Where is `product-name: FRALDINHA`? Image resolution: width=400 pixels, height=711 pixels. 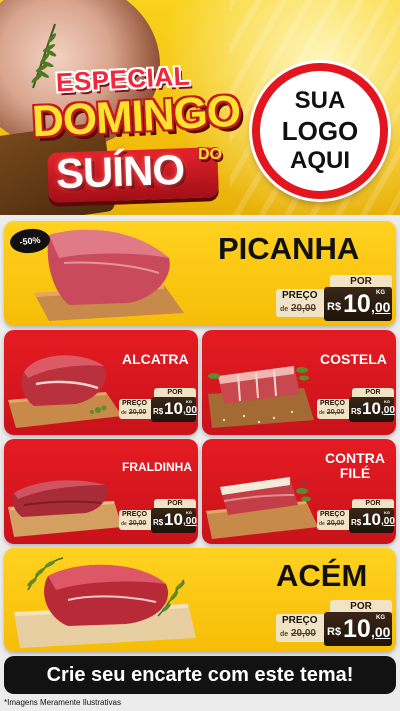
product-name: FRALDINHA is located at coordinates (157, 467).